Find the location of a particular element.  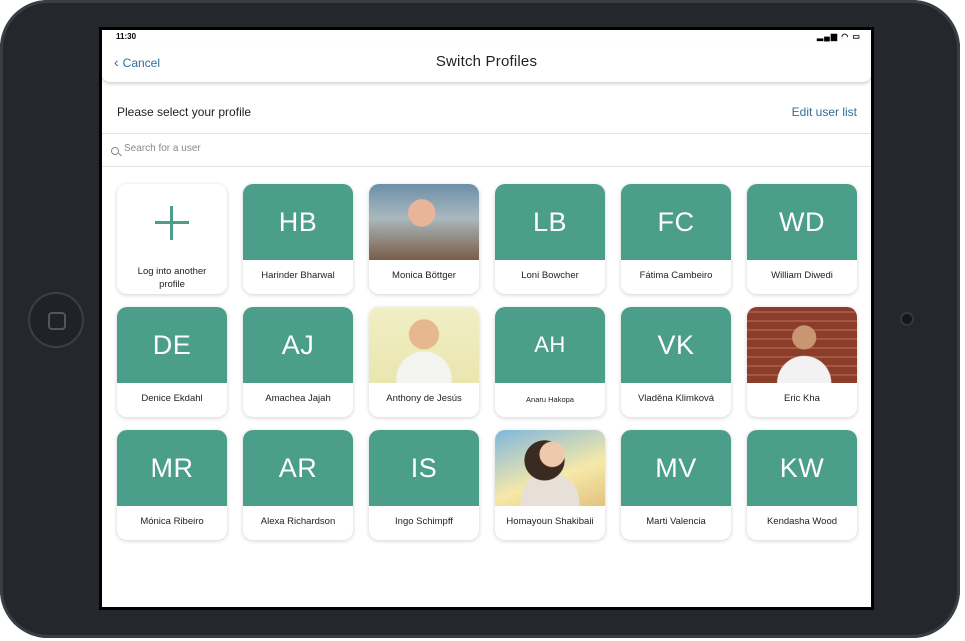

profile-card: FC Fátima Cambeiro is located at coordinates (676, 239).